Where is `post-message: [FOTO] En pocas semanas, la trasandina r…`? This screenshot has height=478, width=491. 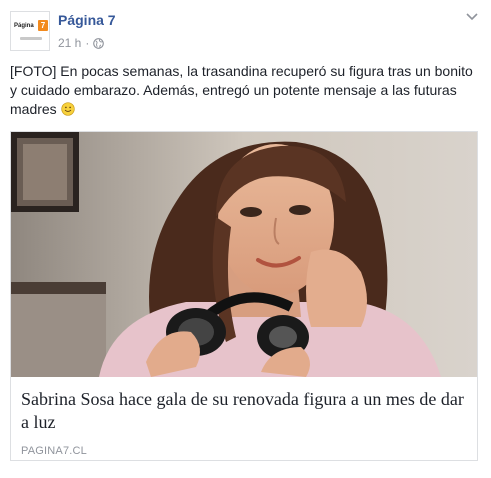 post-message: [FOTO] En pocas semanas, la trasandina r… is located at coordinates (245, 90).